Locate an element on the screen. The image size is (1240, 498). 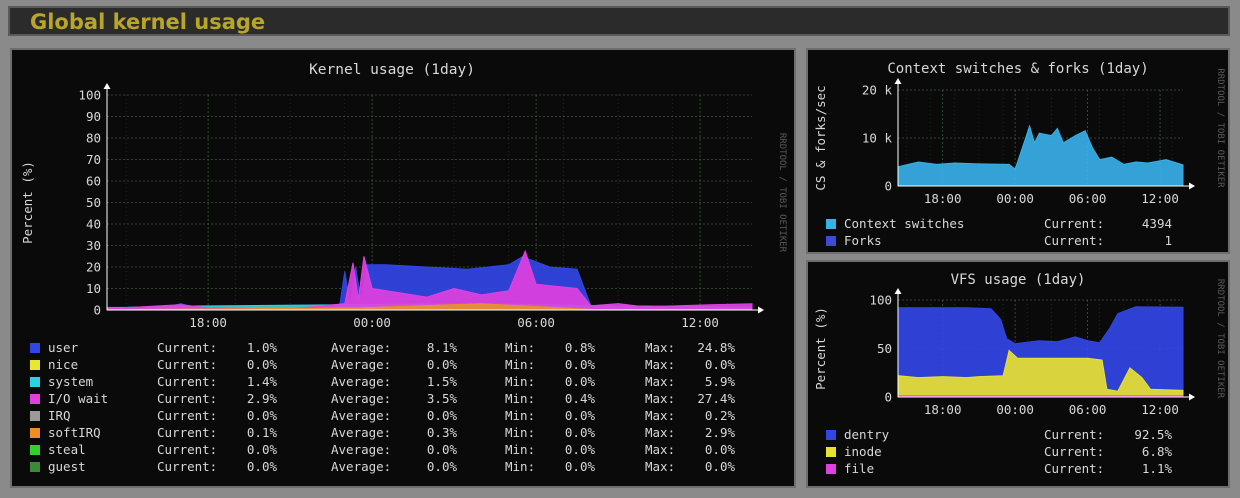
kernel-y-tick-label: 90 is located at coordinates (93, 116).